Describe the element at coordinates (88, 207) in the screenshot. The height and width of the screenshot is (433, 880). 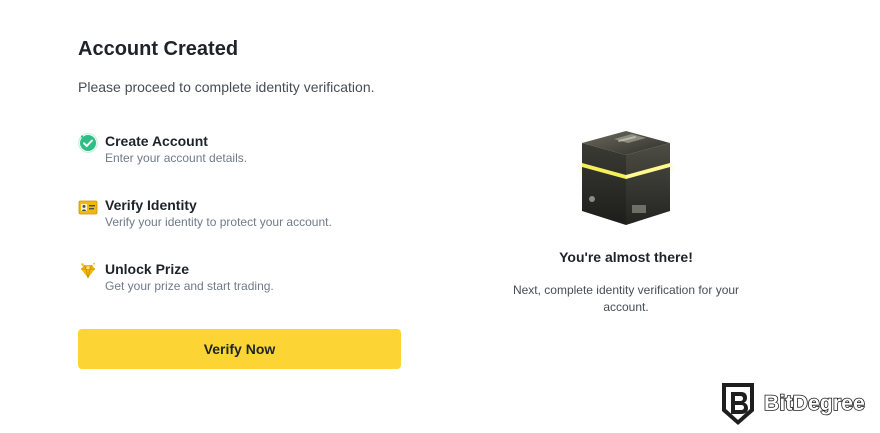
I see `id-card-icon` at that location.